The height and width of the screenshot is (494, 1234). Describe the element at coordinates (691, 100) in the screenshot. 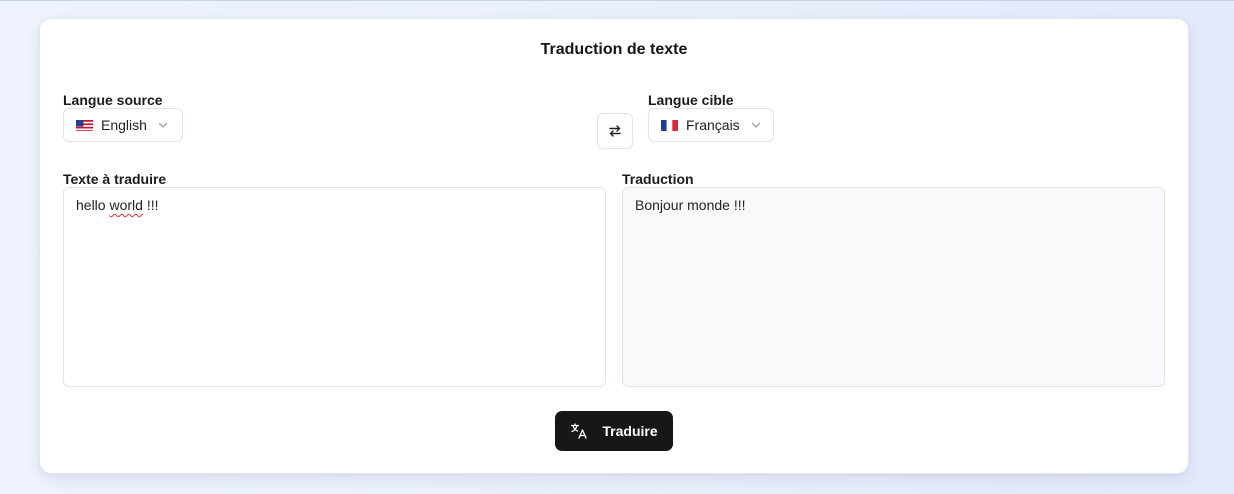

I see `target-language-label: Langue cible` at that location.